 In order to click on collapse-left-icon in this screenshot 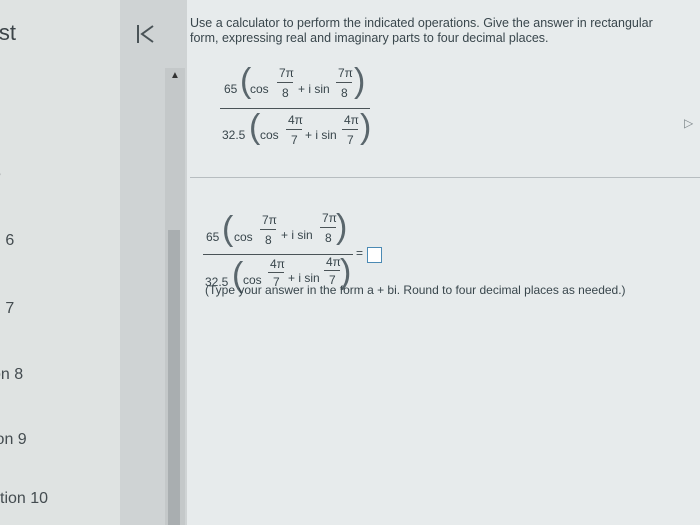, I will do `click(145, 37)`.